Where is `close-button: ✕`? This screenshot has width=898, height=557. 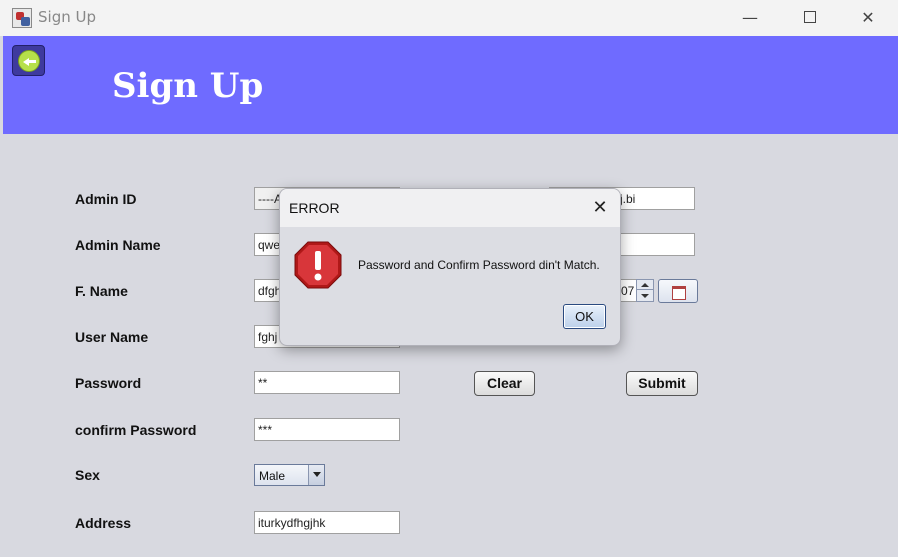 close-button: ✕ is located at coordinates (868, 18).